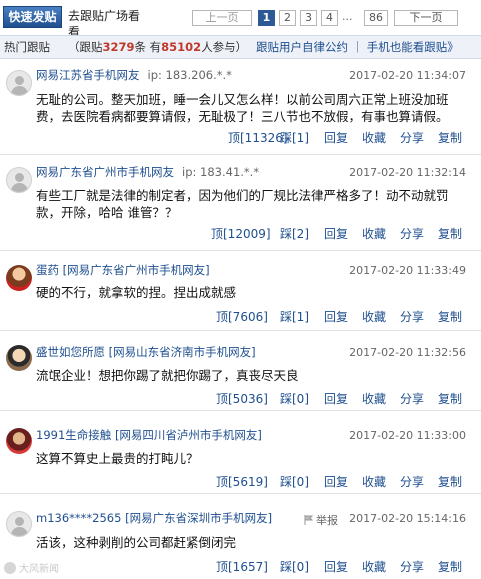 The image size is (481, 579). What do you see at coordinates (407, 518) in the screenshot?
I see `comment-time: 2017-02-20 15:14:16` at bounding box center [407, 518].